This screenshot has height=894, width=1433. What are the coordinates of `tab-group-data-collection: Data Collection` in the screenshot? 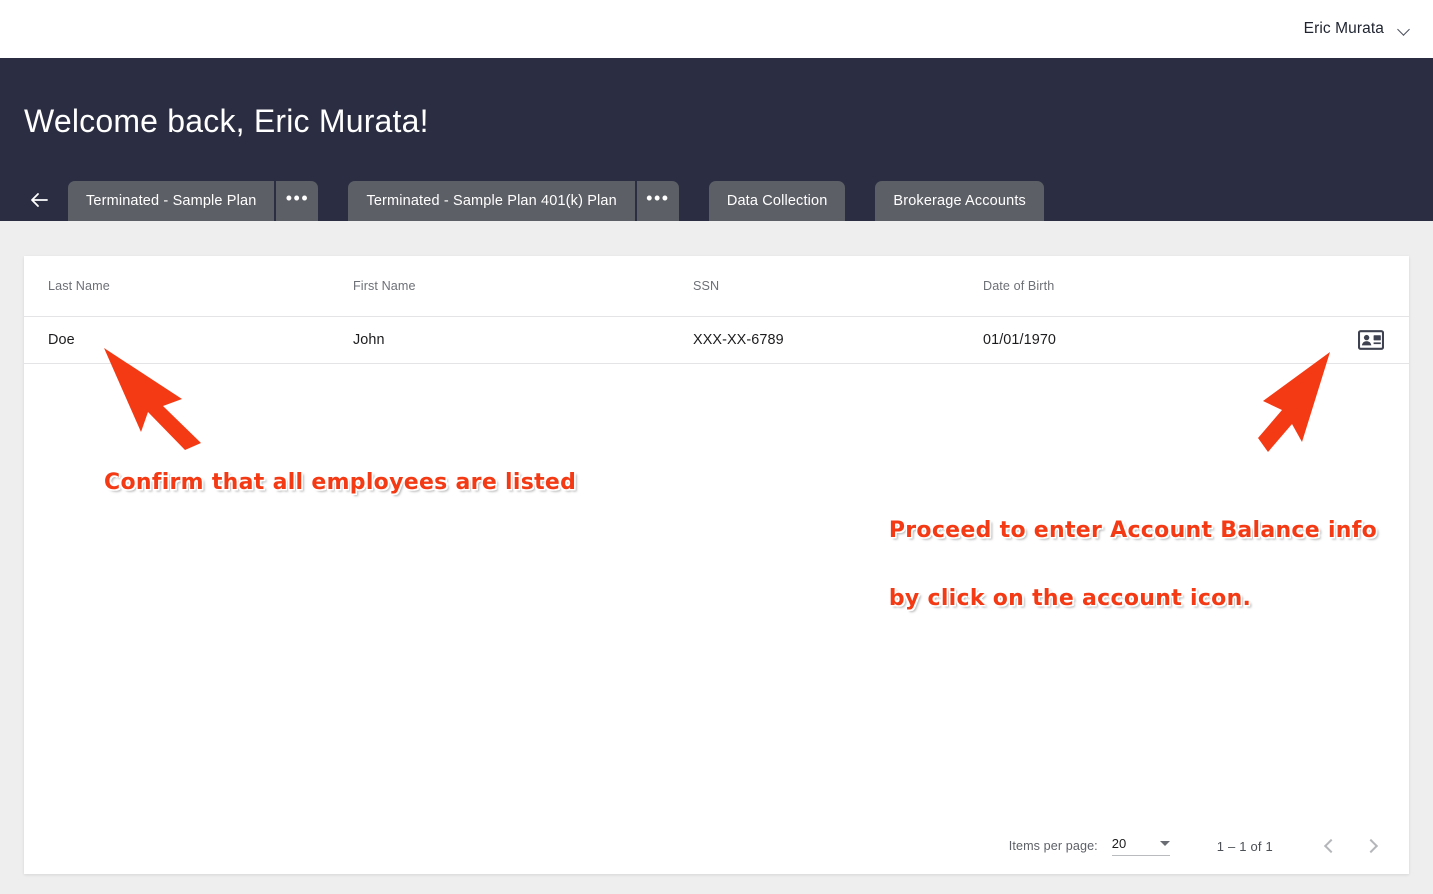 It's located at (777, 201).